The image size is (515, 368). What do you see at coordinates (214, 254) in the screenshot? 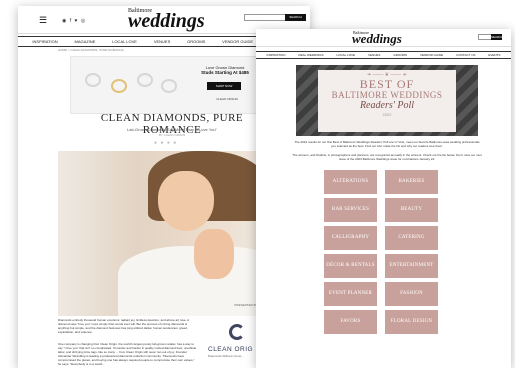
I see `photo-hand` at bounding box center [214, 254].